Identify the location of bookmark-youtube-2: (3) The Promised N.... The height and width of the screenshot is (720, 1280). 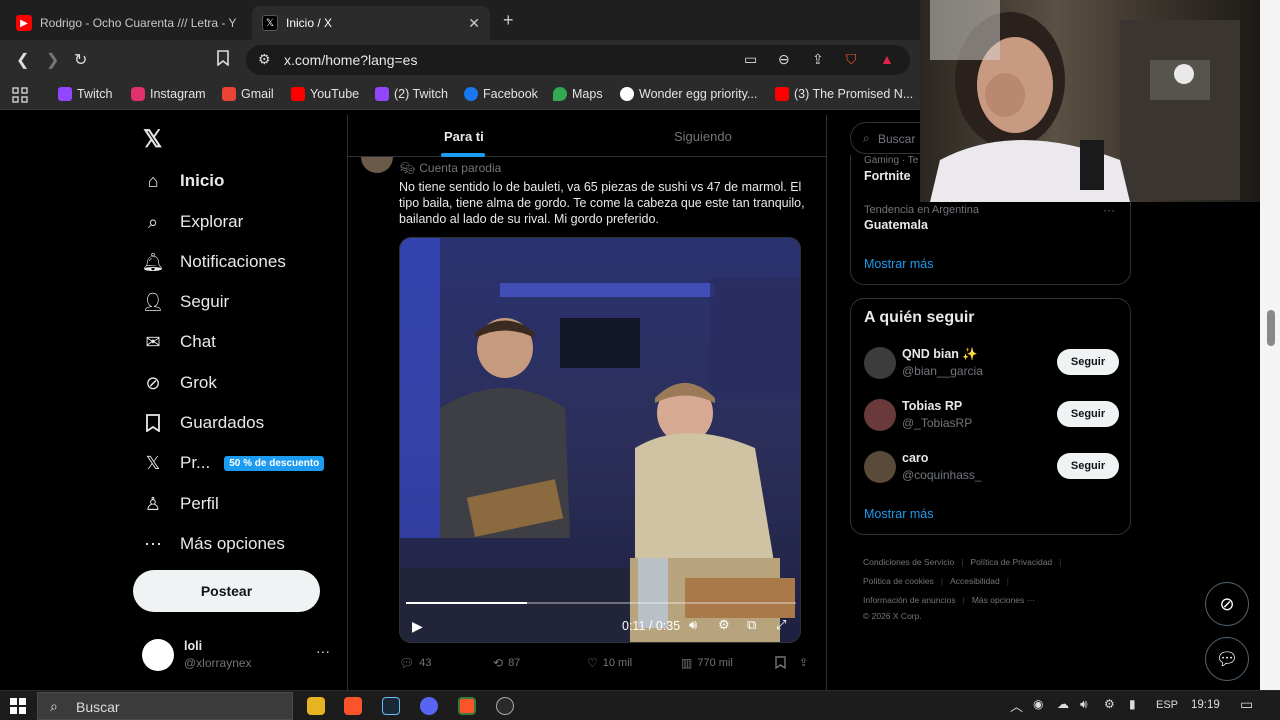
(844, 94).